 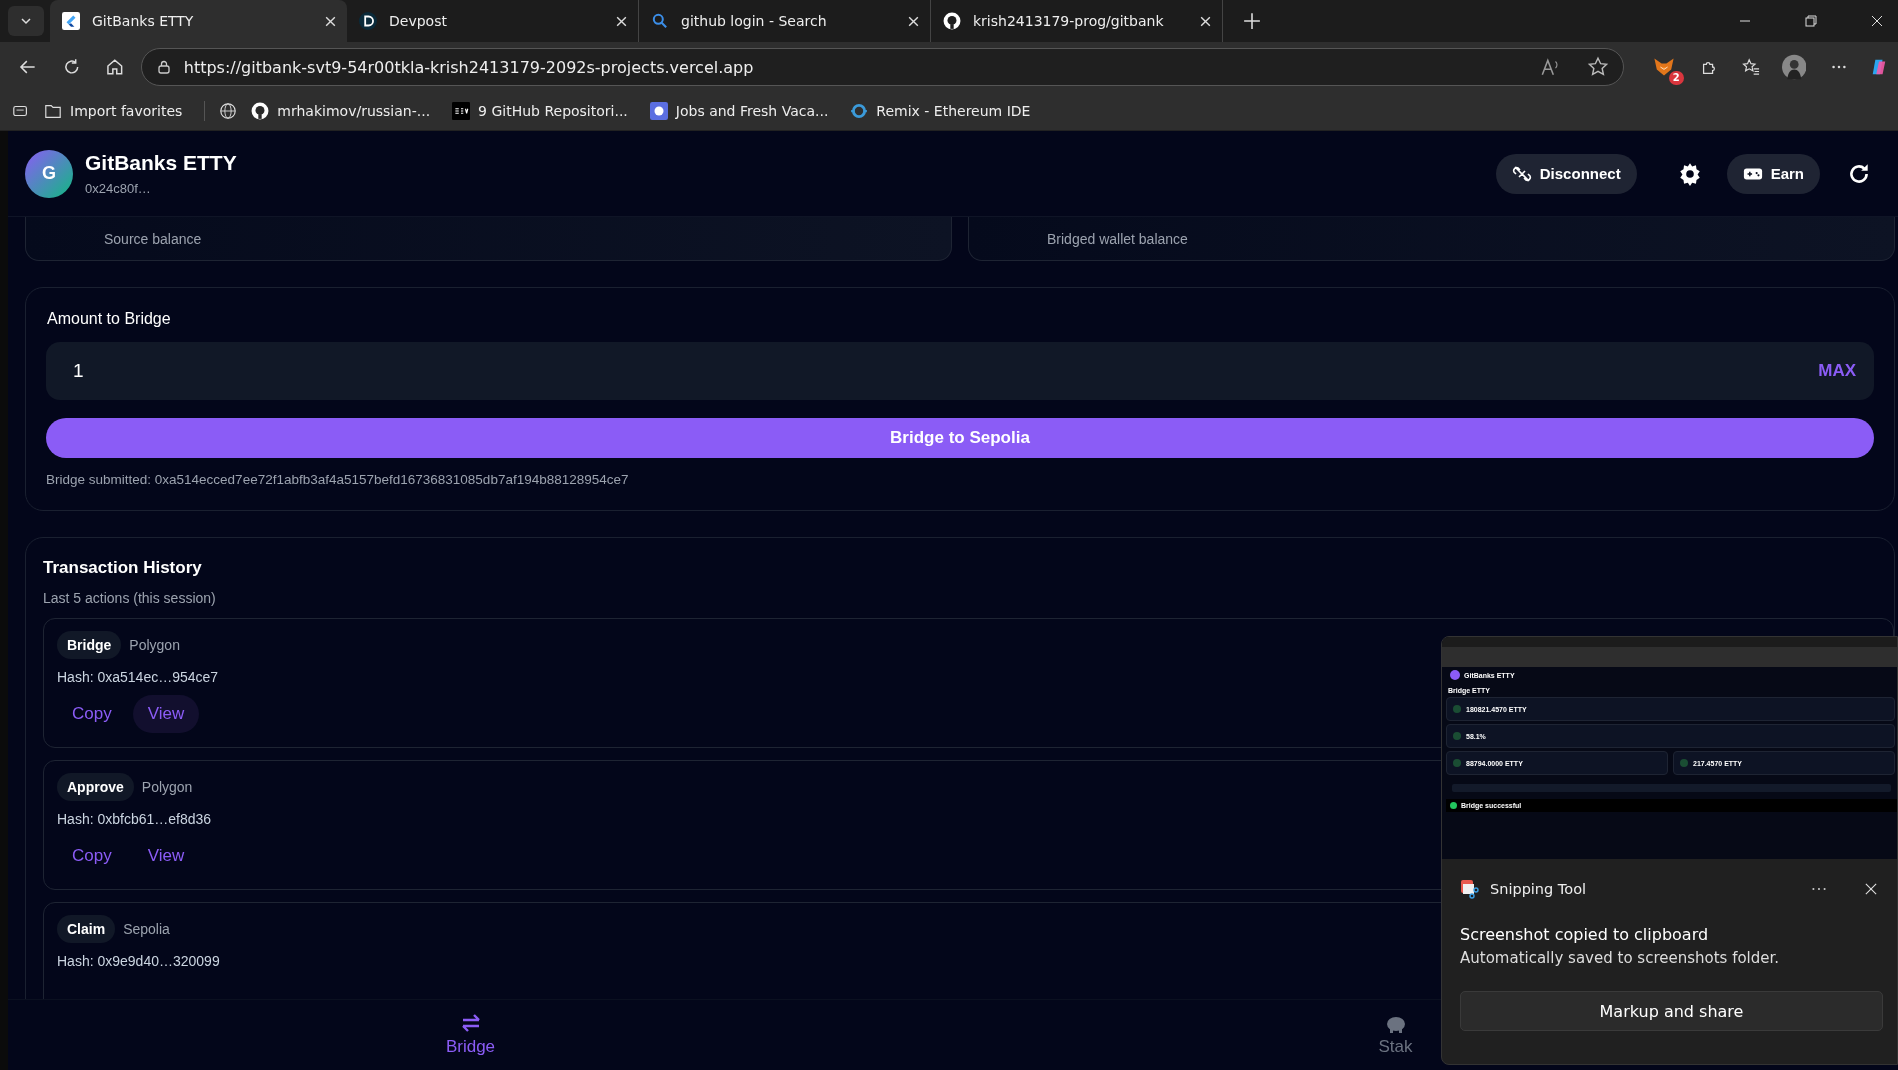 What do you see at coordinates (470, 1035) in the screenshot?
I see `nav-item: Bridge` at bounding box center [470, 1035].